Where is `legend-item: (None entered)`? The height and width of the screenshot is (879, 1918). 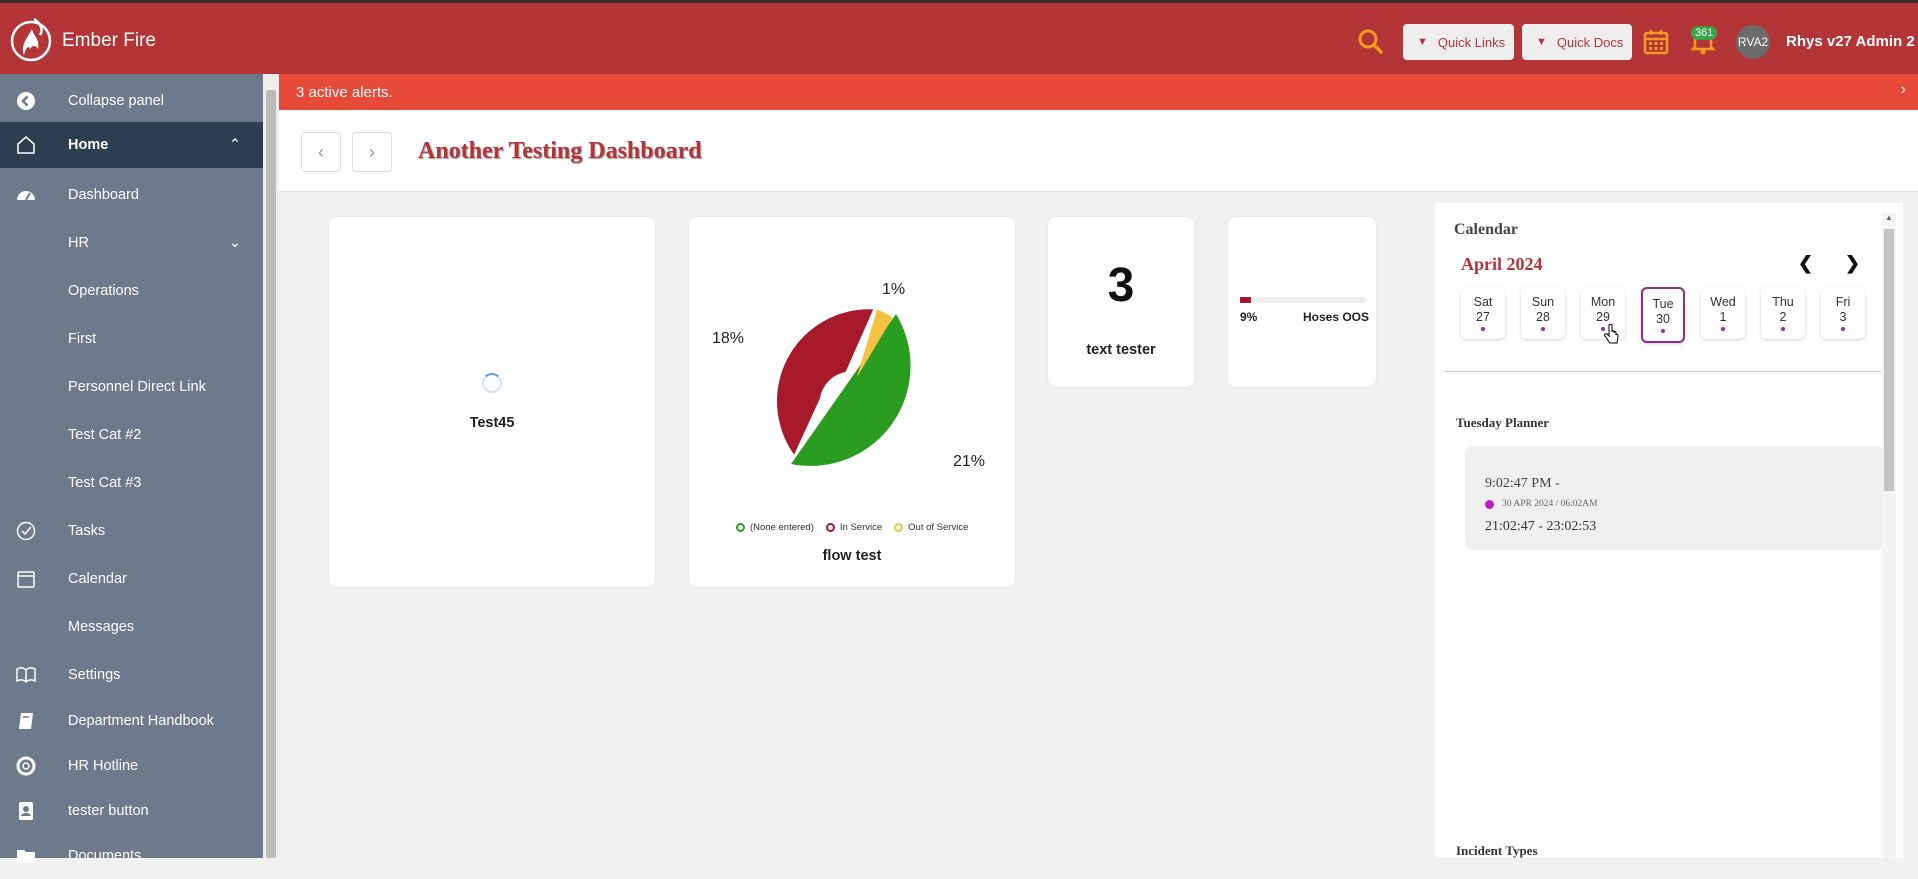 legend-item: (None entered) is located at coordinates (782, 527).